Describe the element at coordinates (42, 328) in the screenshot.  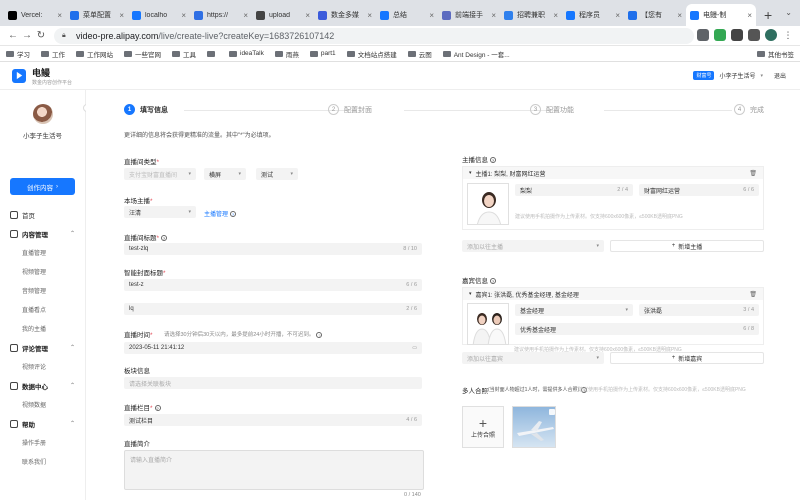
I see `sidebar-item: 我的主播` at that location.